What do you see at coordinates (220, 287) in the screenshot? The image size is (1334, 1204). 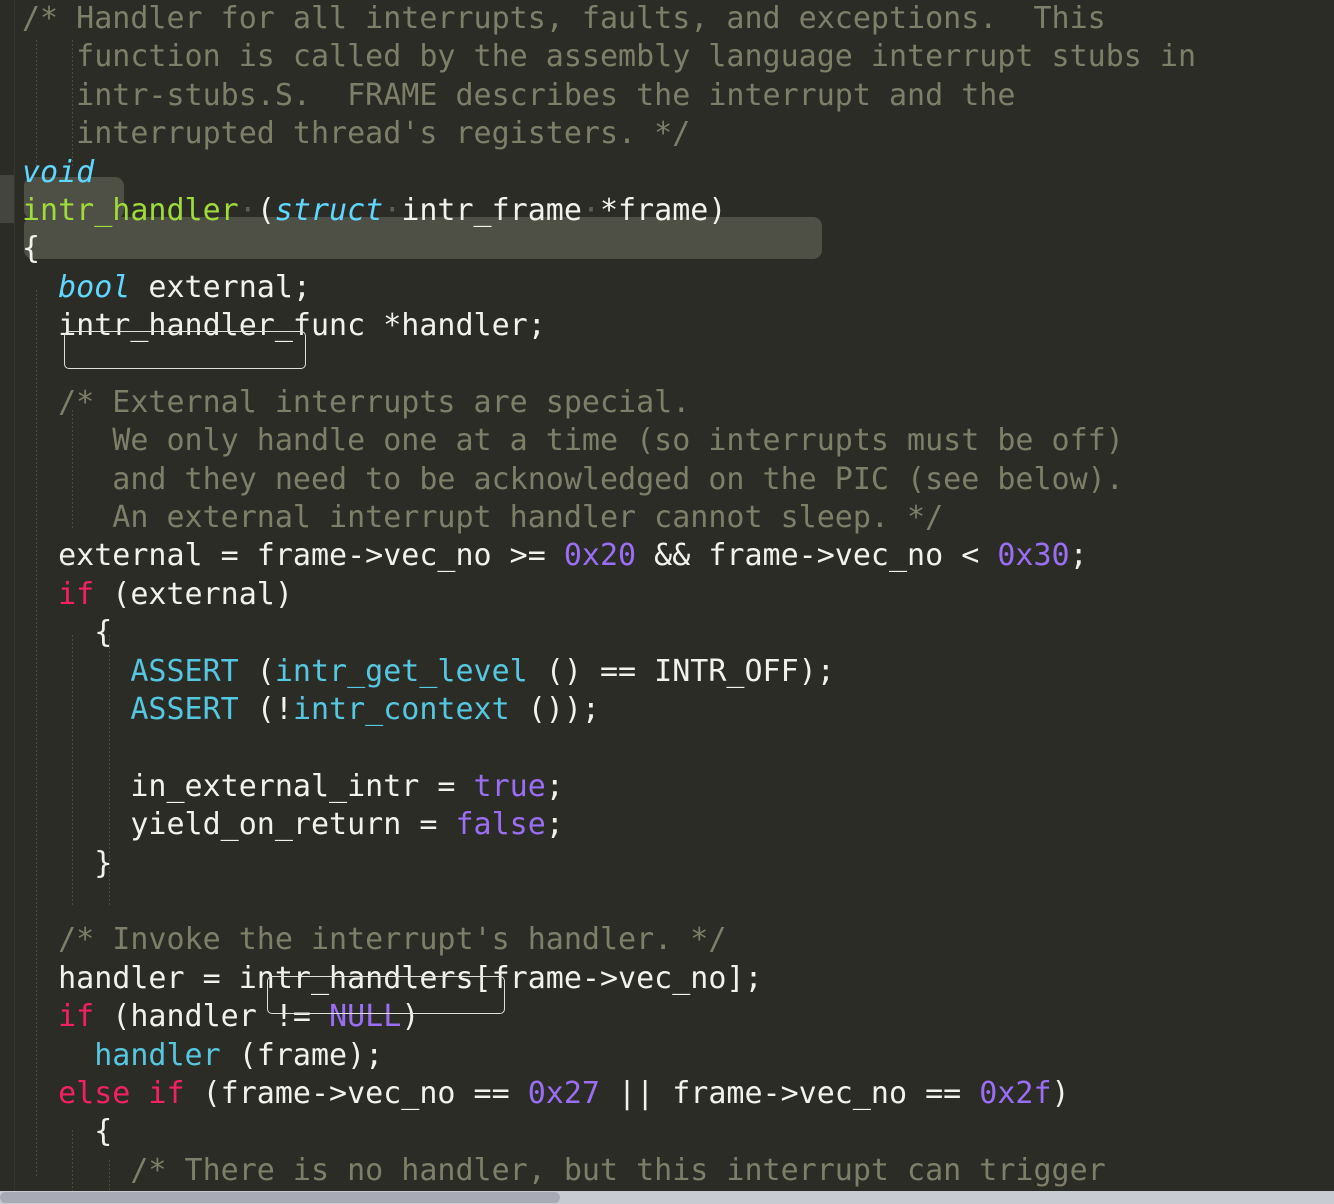 I see `code-token-plain: external;` at bounding box center [220, 287].